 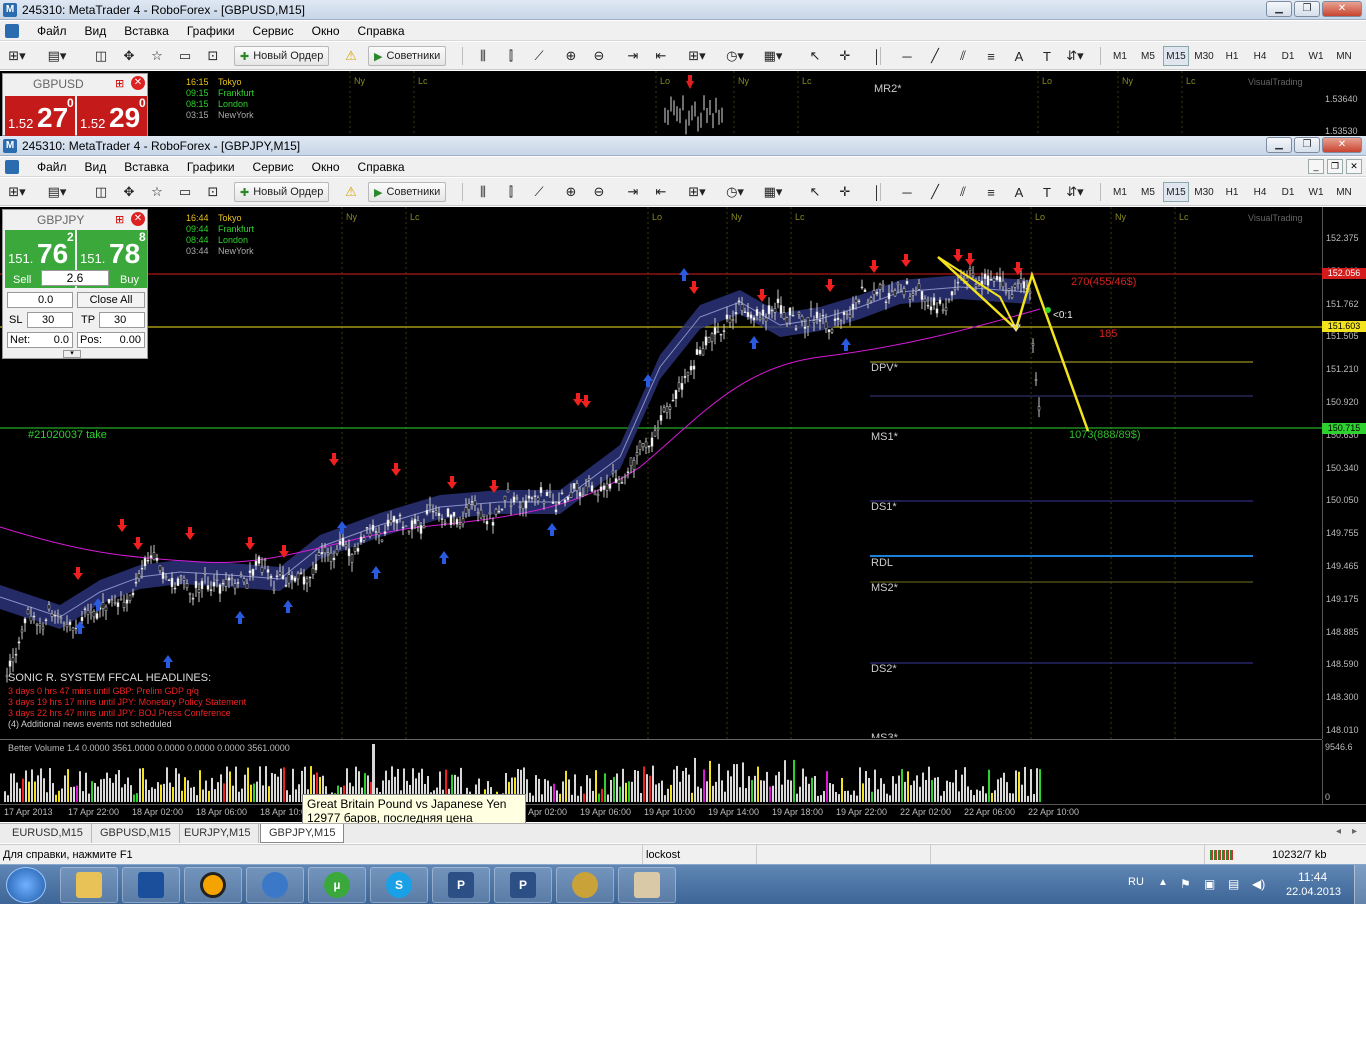 I want to click on taskbar-app9, so click(x=585, y=885).